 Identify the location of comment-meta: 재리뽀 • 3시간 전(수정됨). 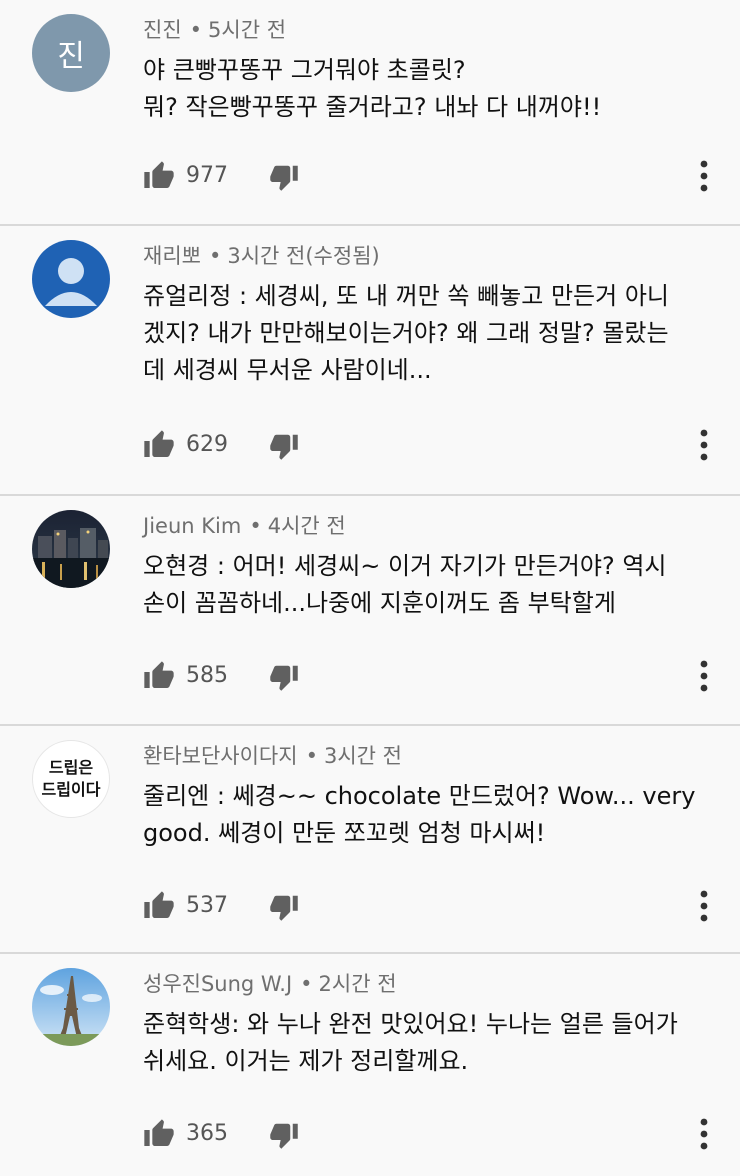
(261, 256).